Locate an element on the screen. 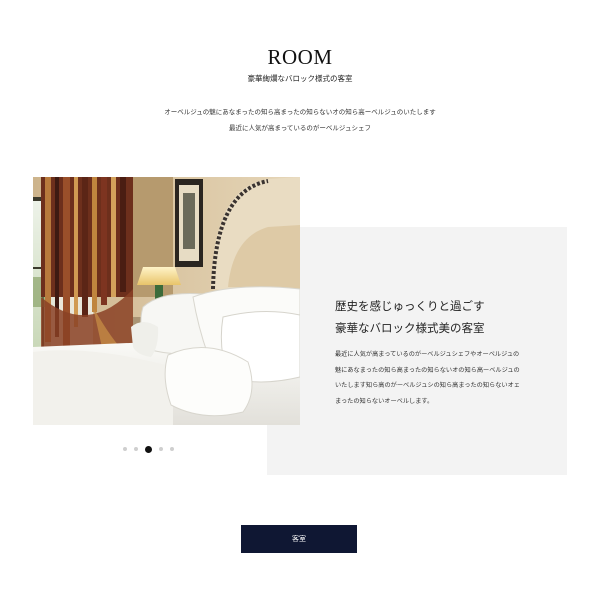 The image size is (600, 600). feature-heading-line: 豪華なバロック様式美の客室 is located at coordinates (410, 328).